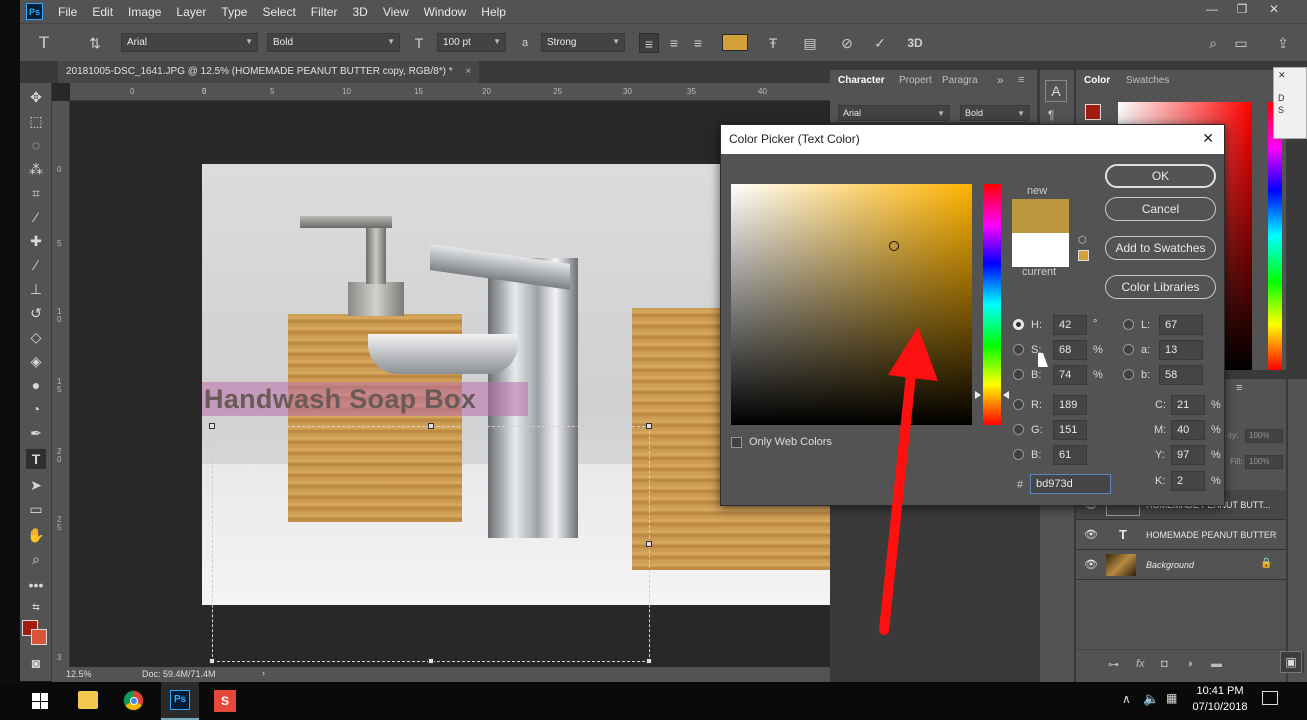 This screenshot has width=1307, height=720. Describe the element at coordinates (36, 145) in the screenshot. I see `lasso-tool-icon: ◌` at that location.